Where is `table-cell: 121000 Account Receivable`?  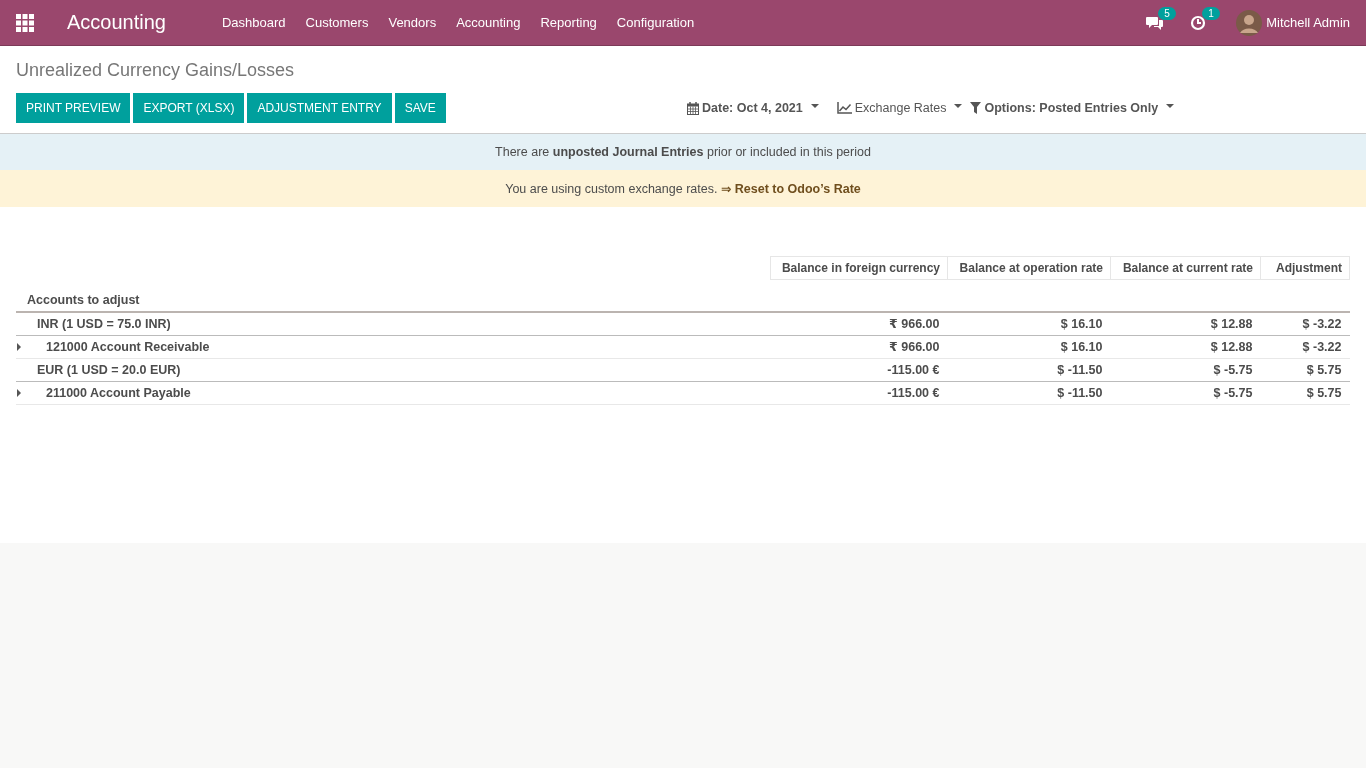
table-cell: 121000 Account Receivable is located at coordinates (393, 346).